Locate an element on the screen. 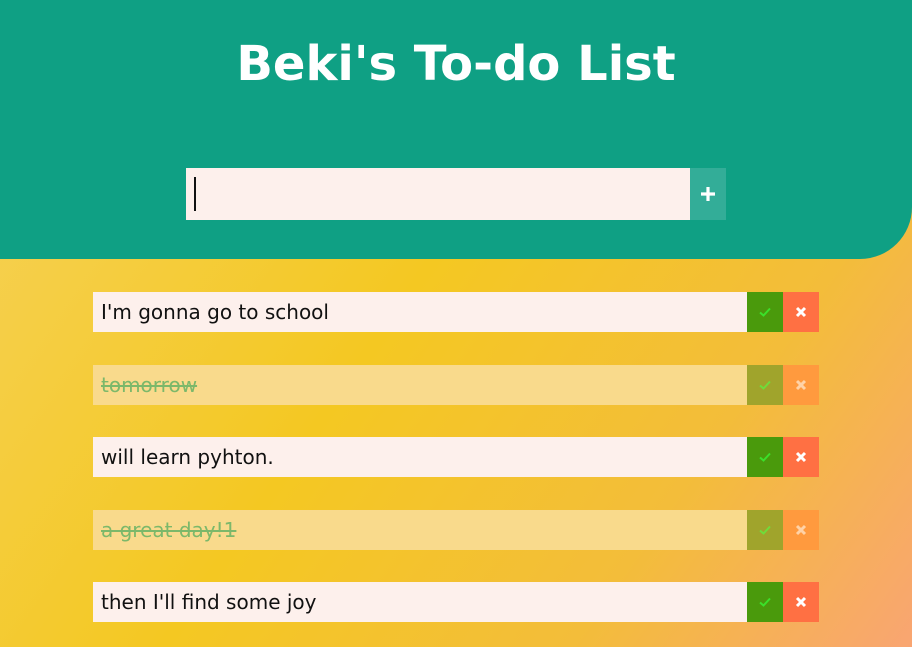 This screenshot has height=647, width=912. plus-icon is located at coordinates (708, 194).